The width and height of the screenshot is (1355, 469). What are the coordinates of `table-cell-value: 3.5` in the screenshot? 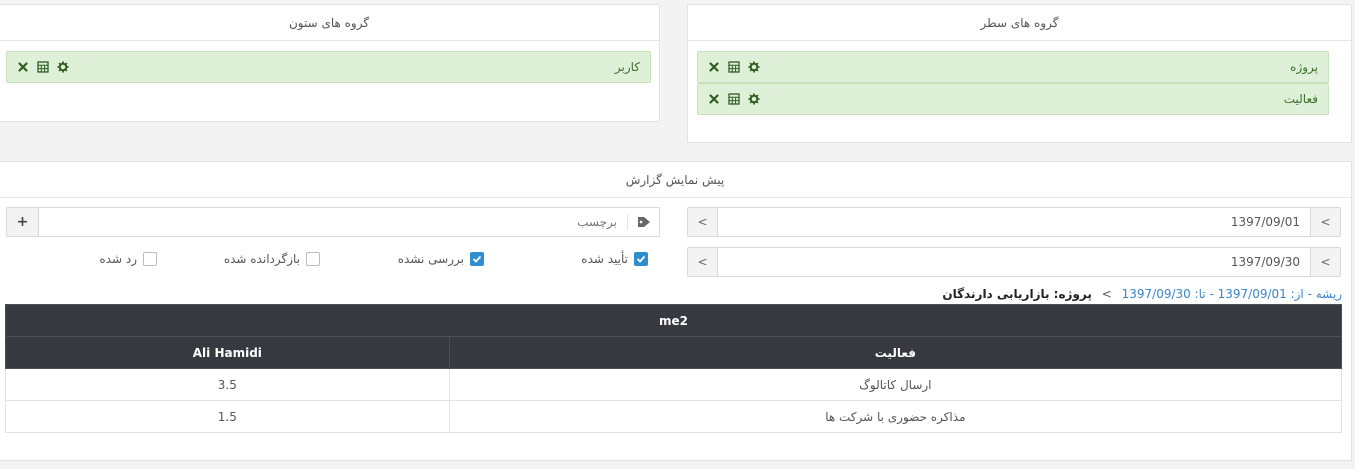 It's located at (227, 384).